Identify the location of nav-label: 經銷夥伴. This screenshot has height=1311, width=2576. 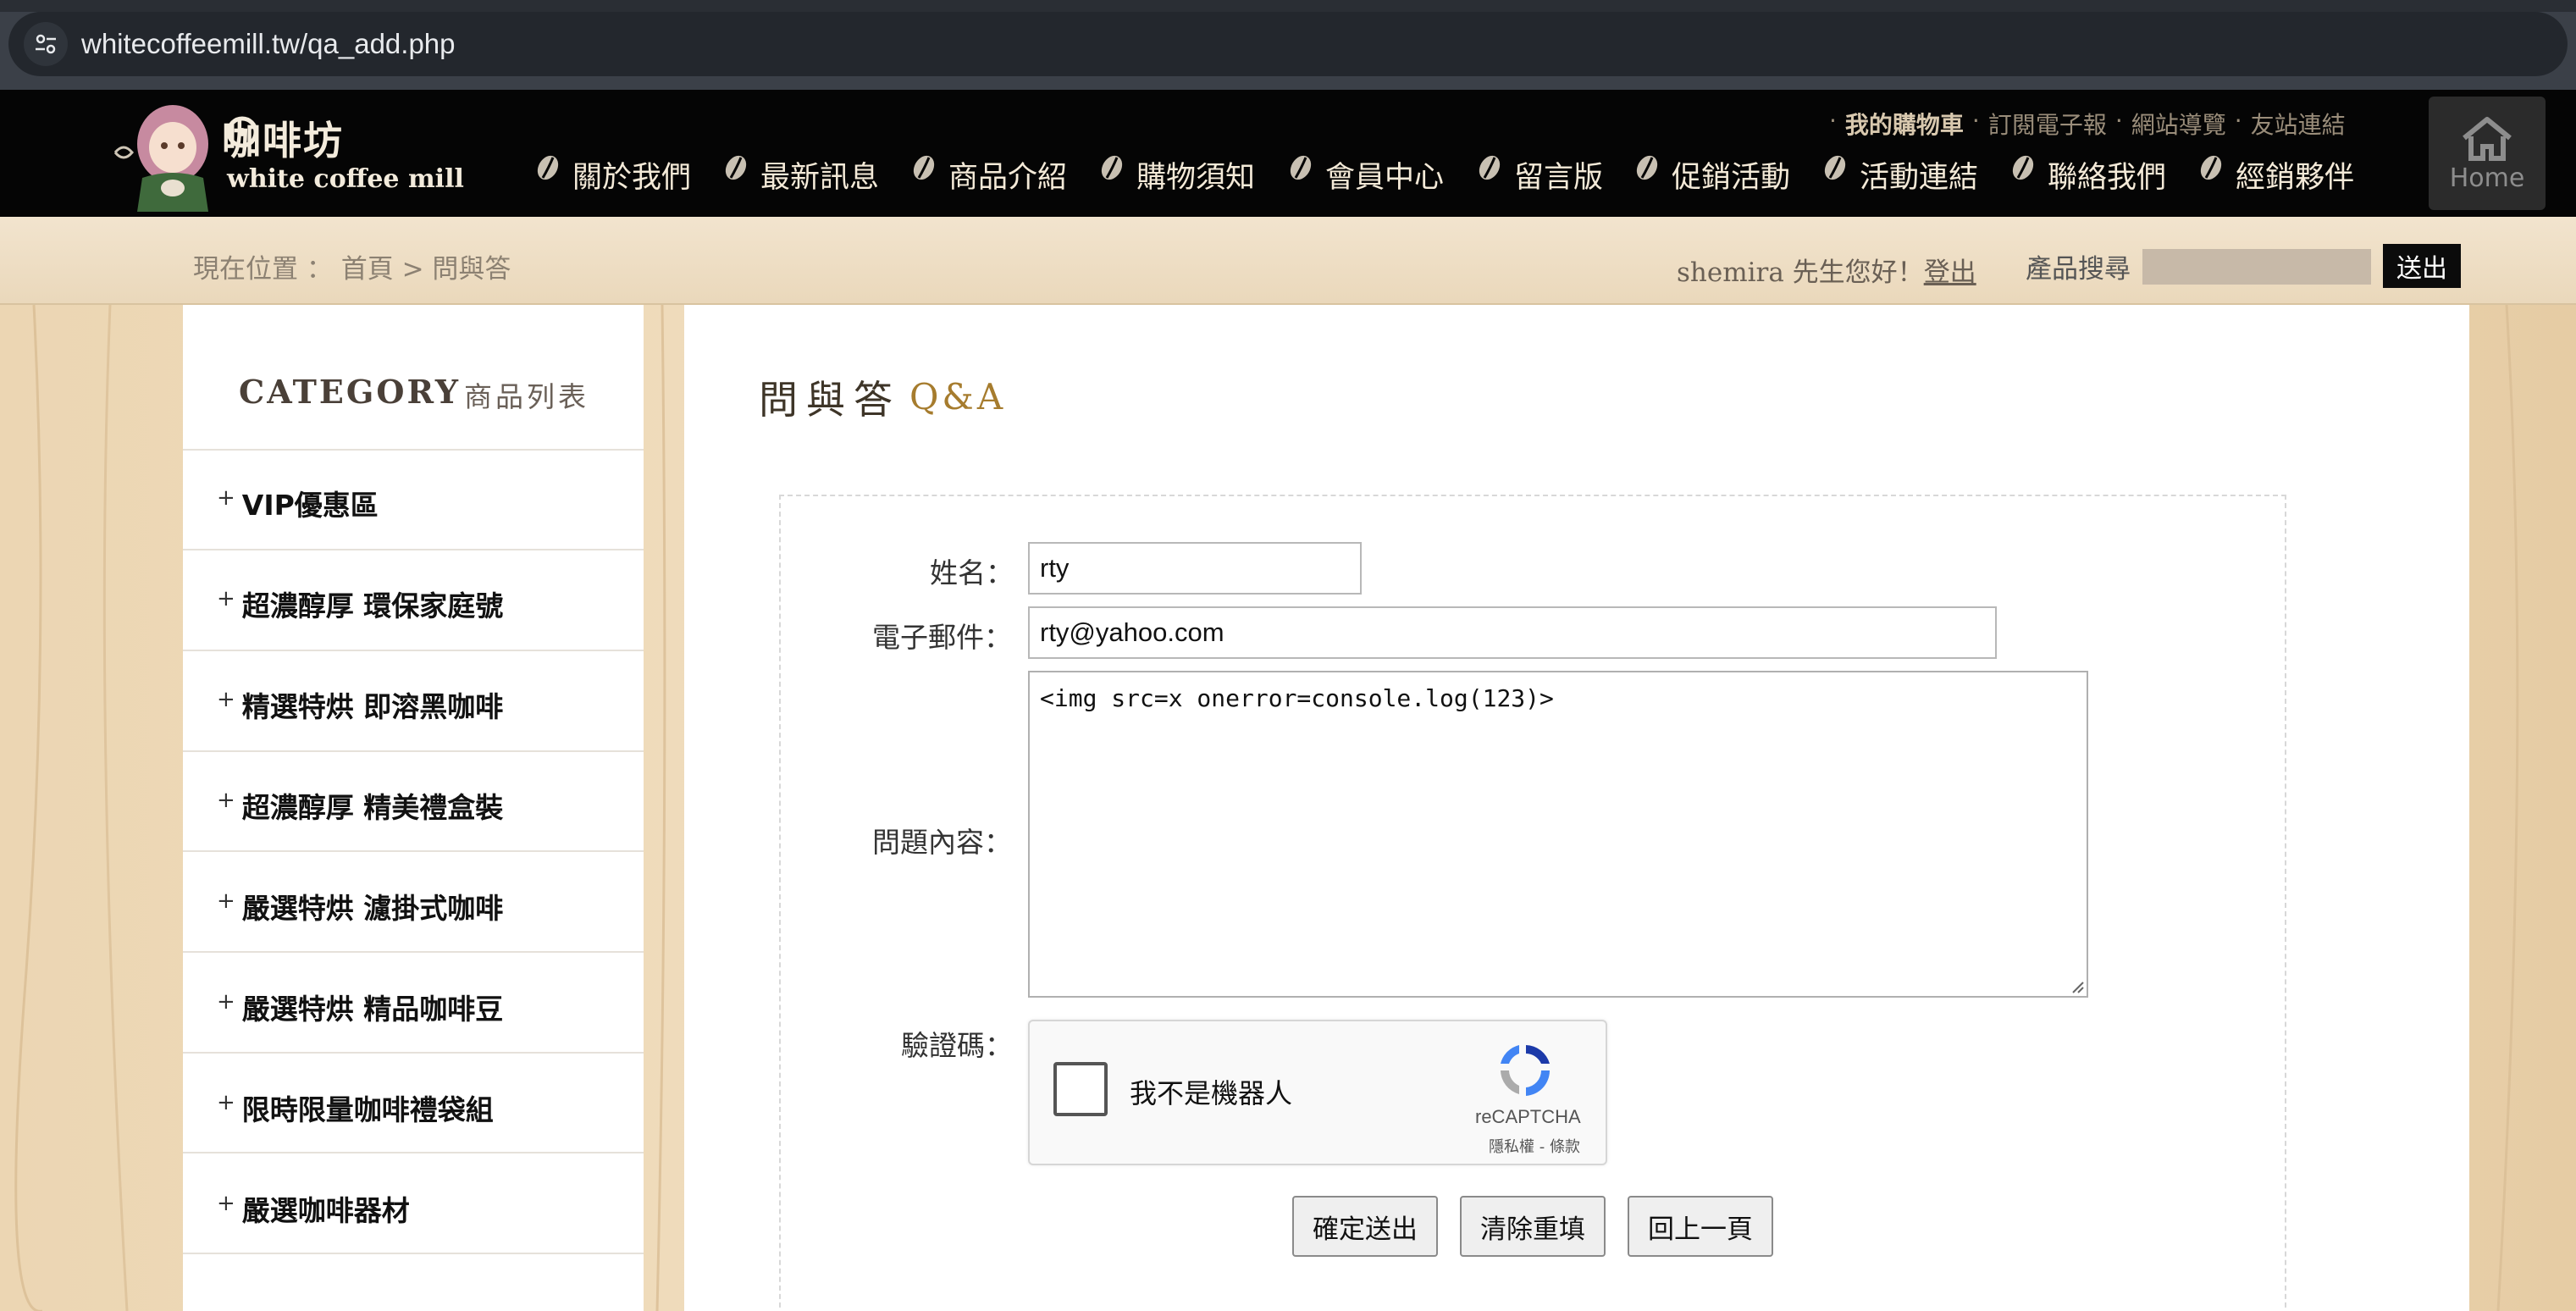
(2295, 177).